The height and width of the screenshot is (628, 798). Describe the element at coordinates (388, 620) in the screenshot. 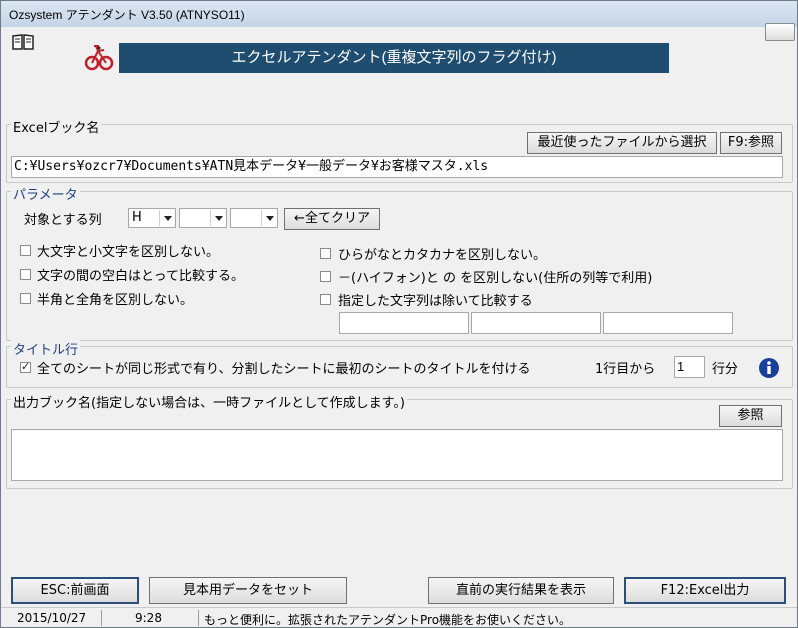

I see `status-message: もっと便利に。拡張されたアテンダントPro機能をお使いください。` at that location.